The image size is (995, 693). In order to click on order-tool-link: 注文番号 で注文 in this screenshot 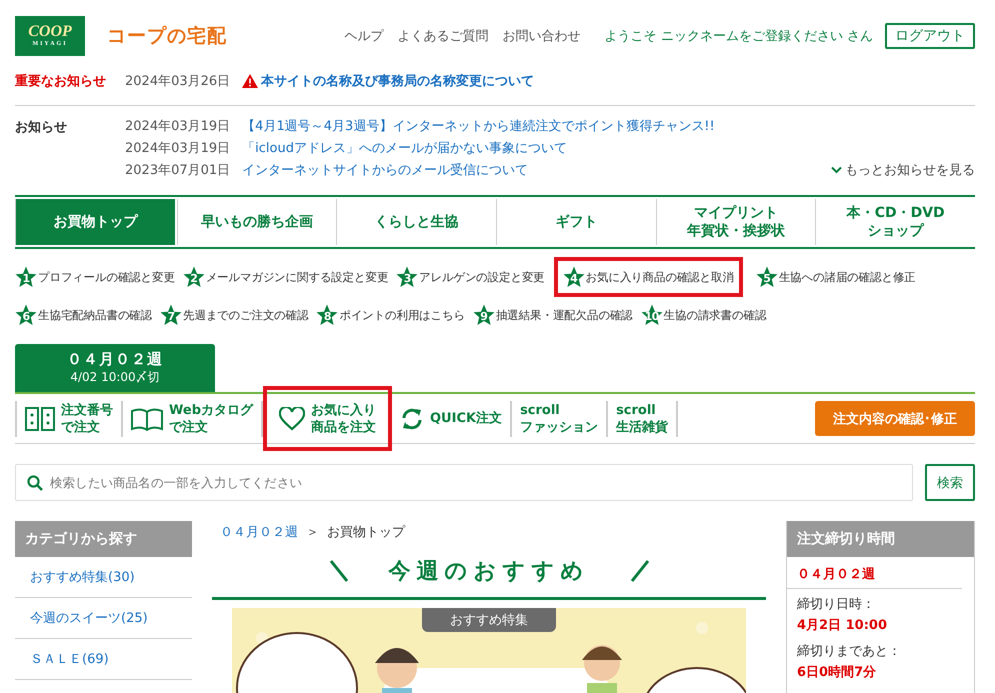, I will do `click(69, 418)`.